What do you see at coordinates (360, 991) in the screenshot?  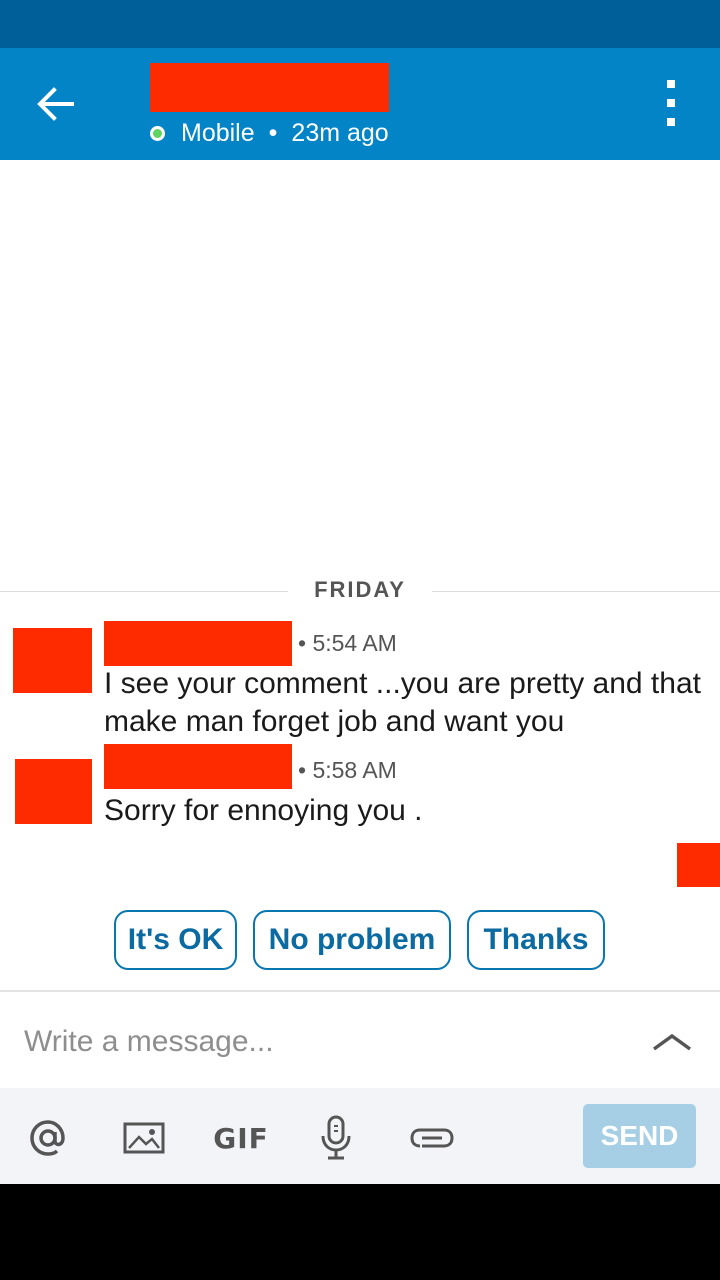 I see `composer-divider` at bounding box center [360, 991].